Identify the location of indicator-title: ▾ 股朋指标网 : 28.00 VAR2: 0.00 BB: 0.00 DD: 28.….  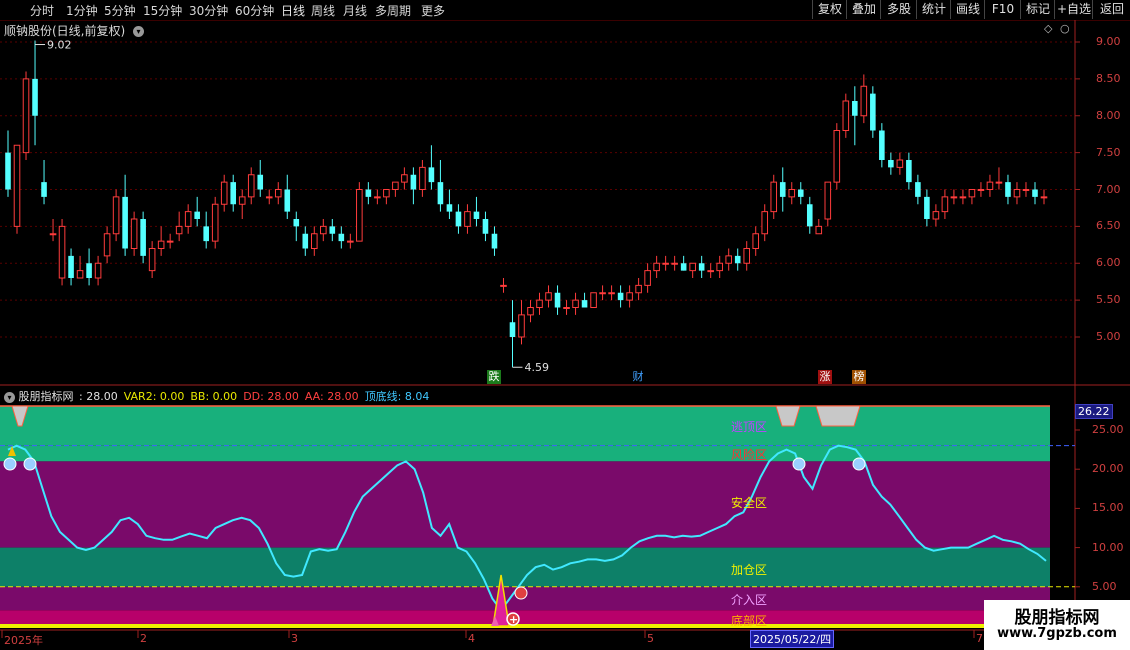
(216, 396).